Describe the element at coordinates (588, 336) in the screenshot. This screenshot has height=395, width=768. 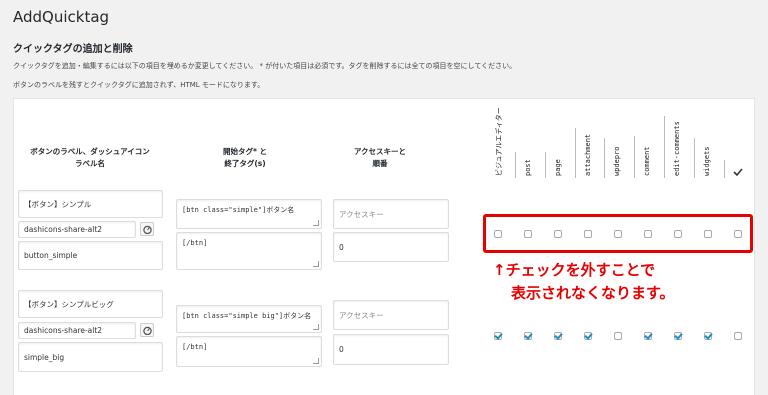
I see `row2-checkbox-attachment` at that location.